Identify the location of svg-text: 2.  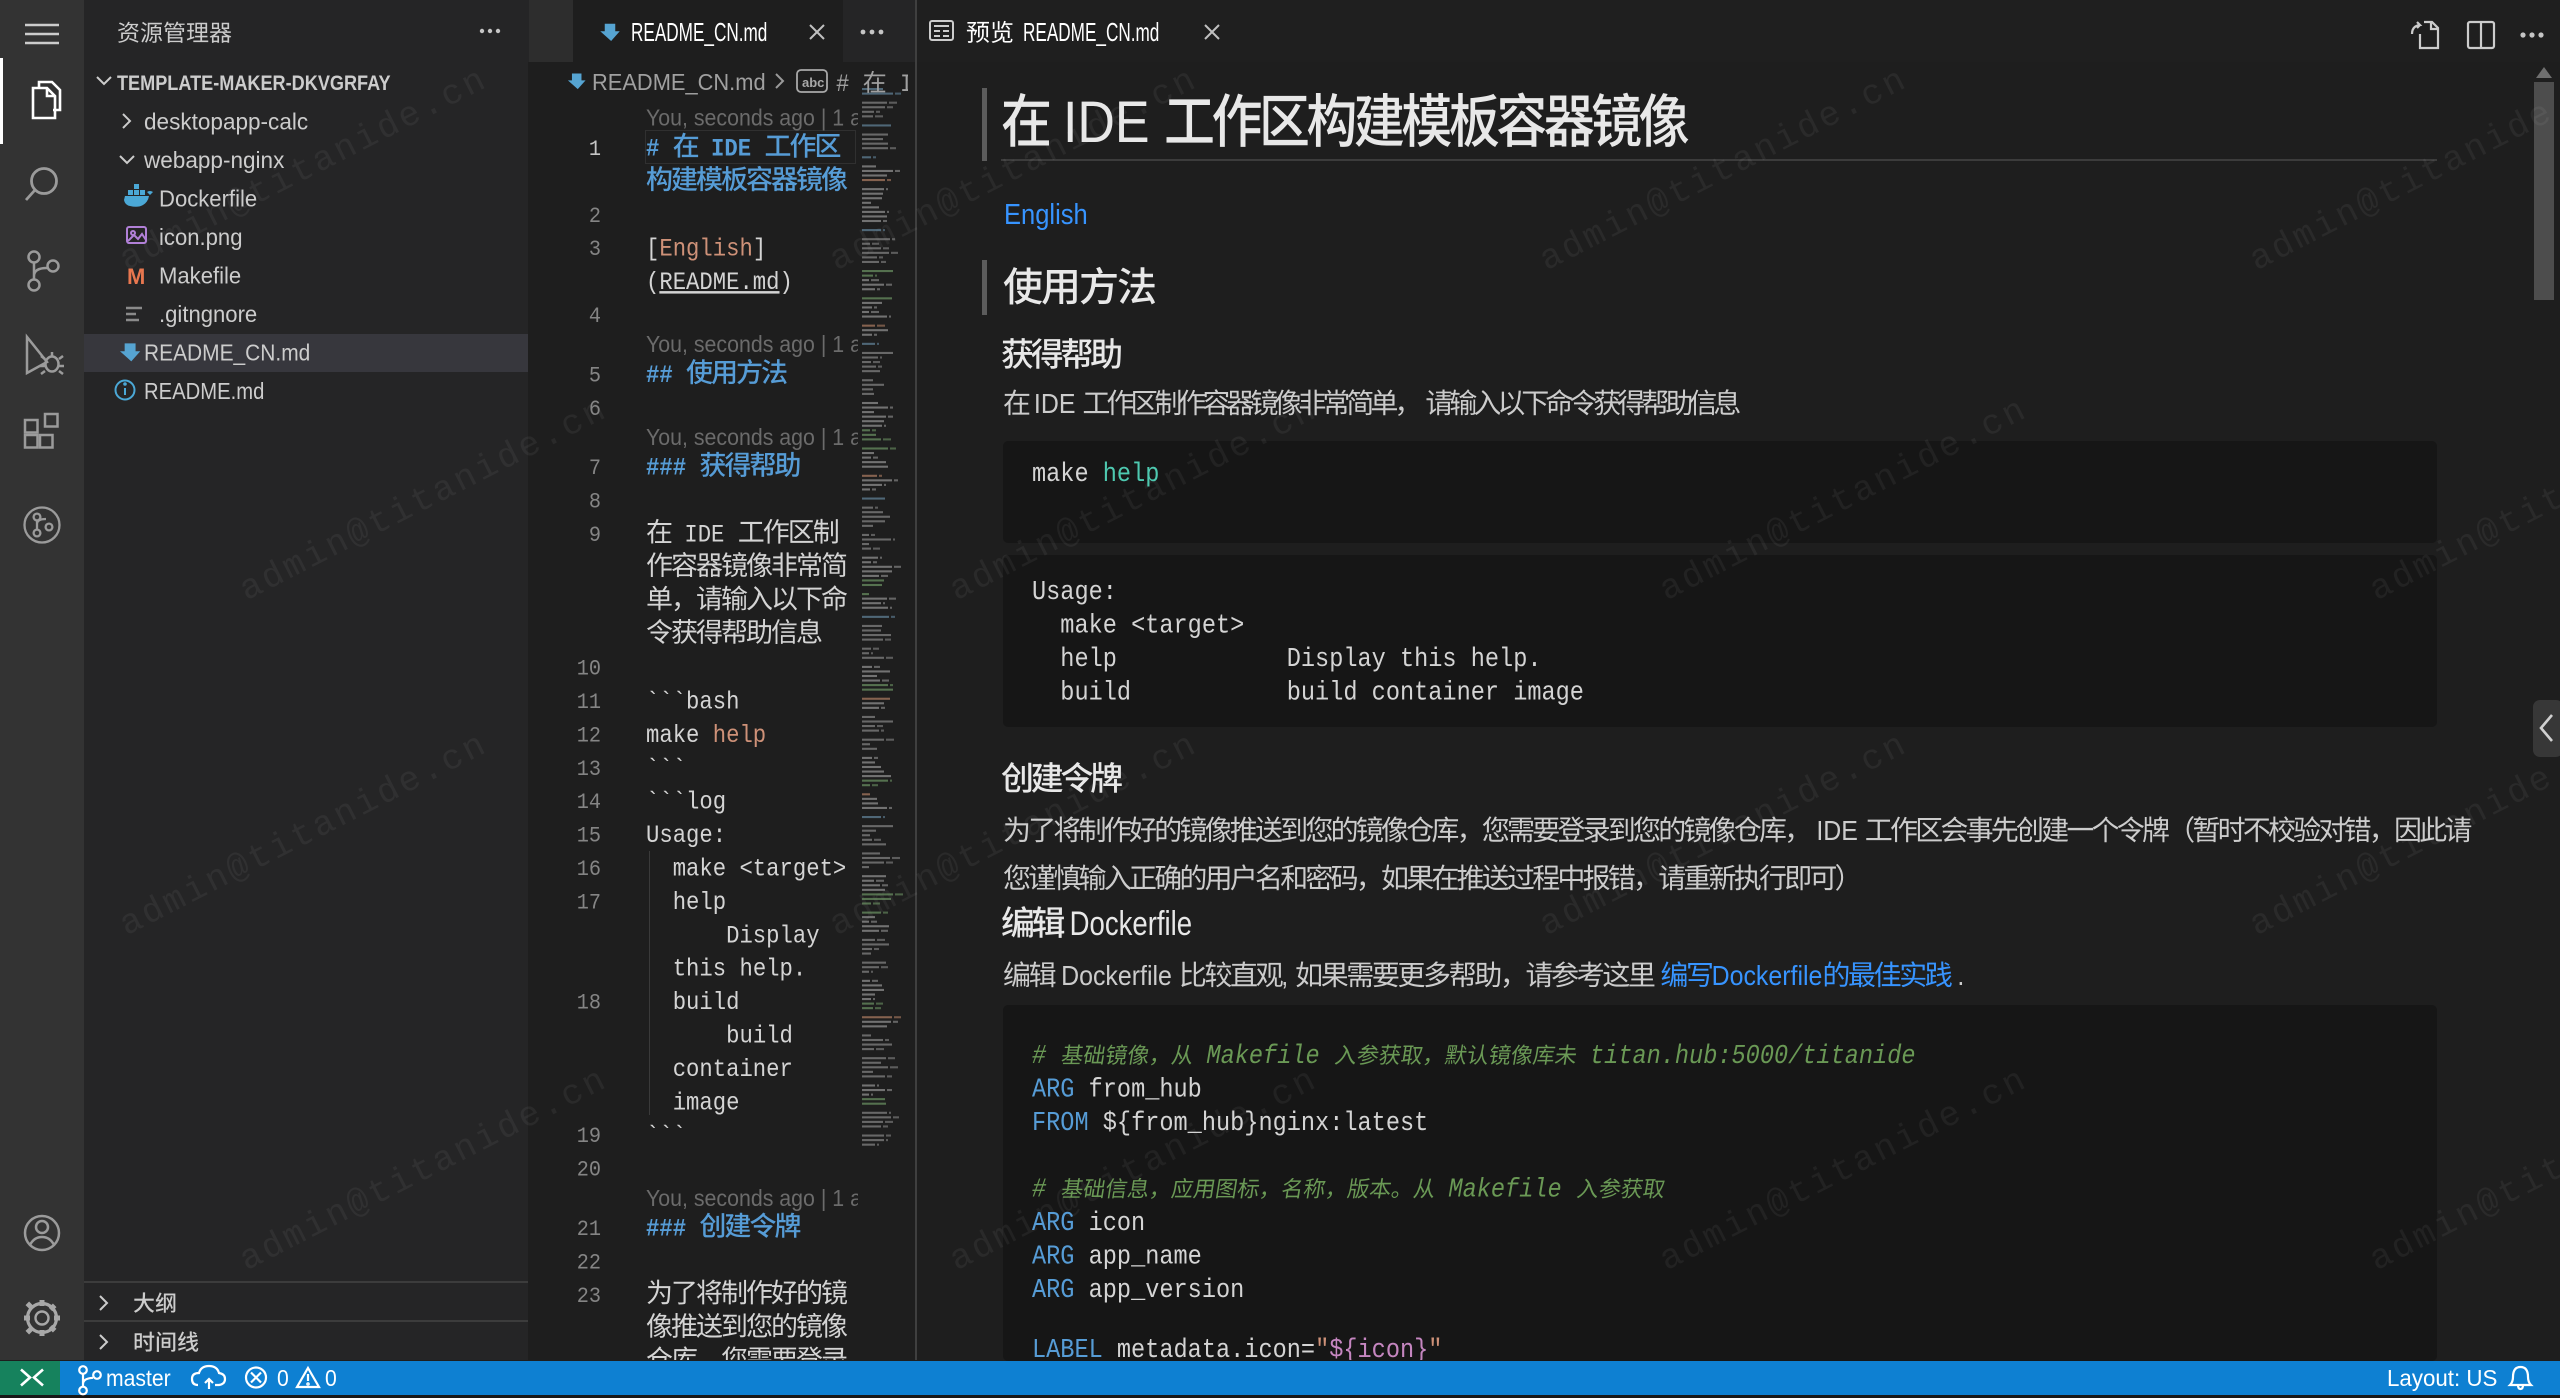
(595, 216).